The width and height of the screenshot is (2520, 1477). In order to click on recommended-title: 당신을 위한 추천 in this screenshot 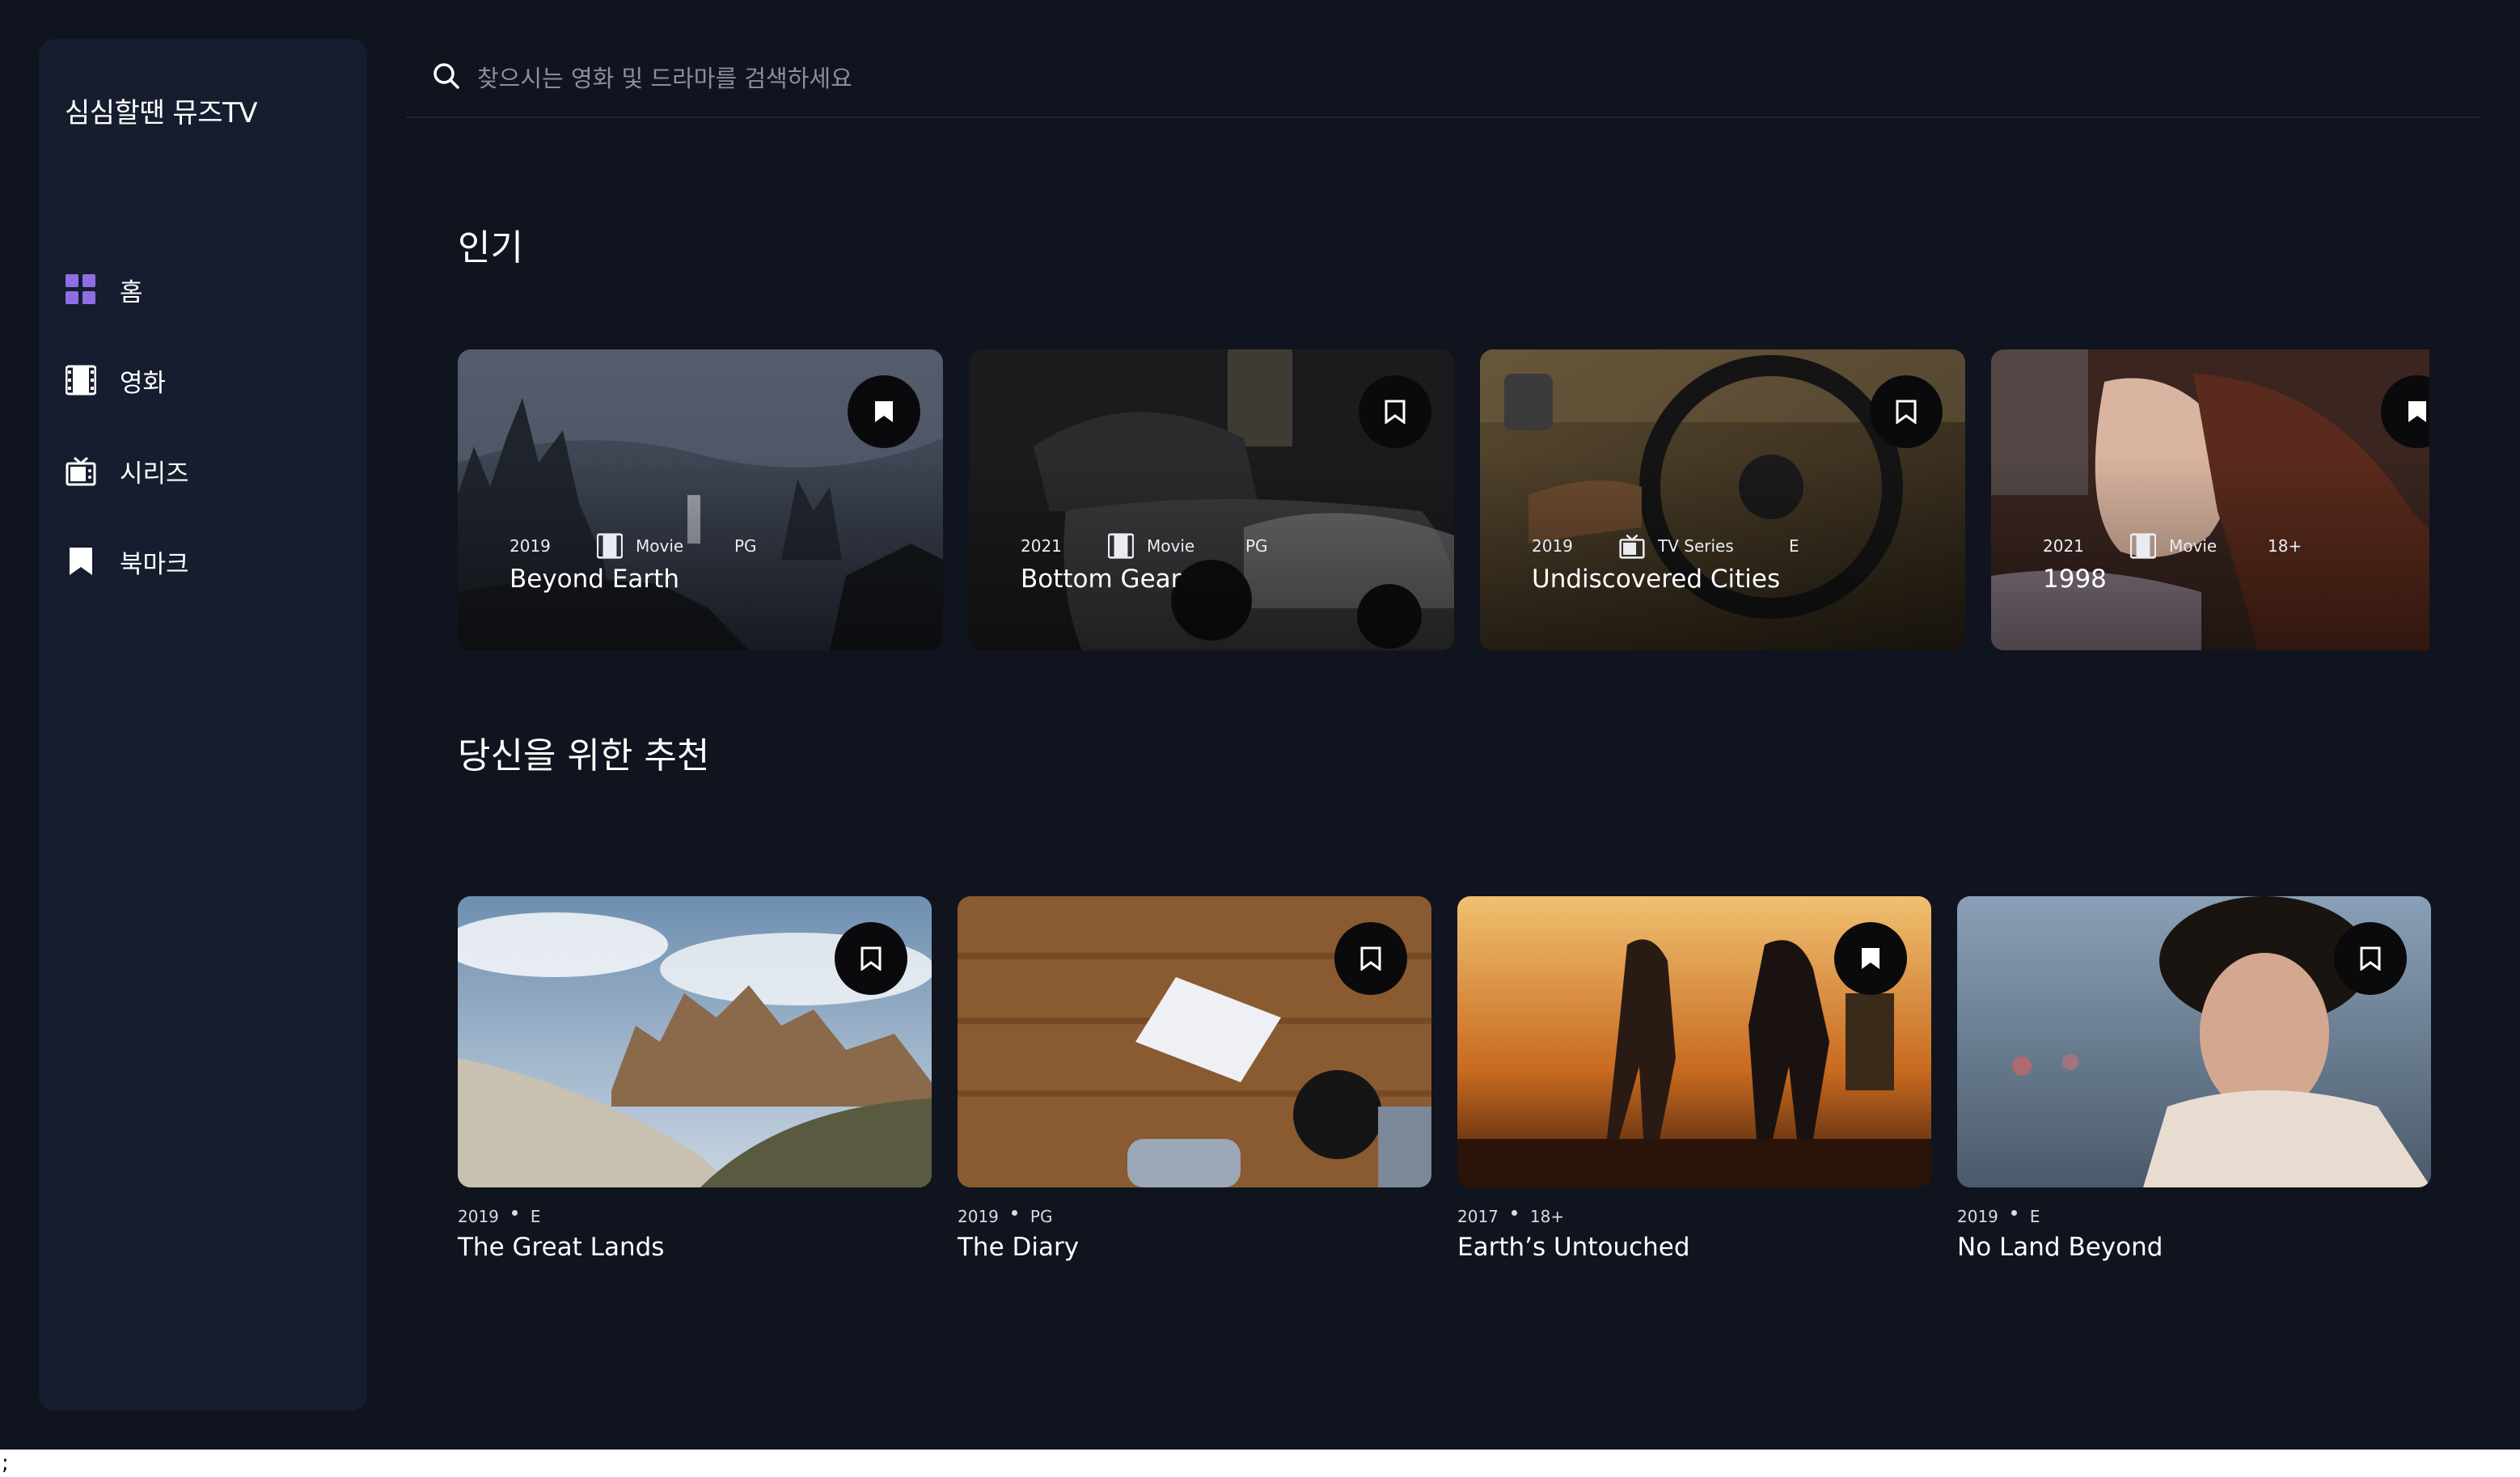, I will do `click(584, 756)`.